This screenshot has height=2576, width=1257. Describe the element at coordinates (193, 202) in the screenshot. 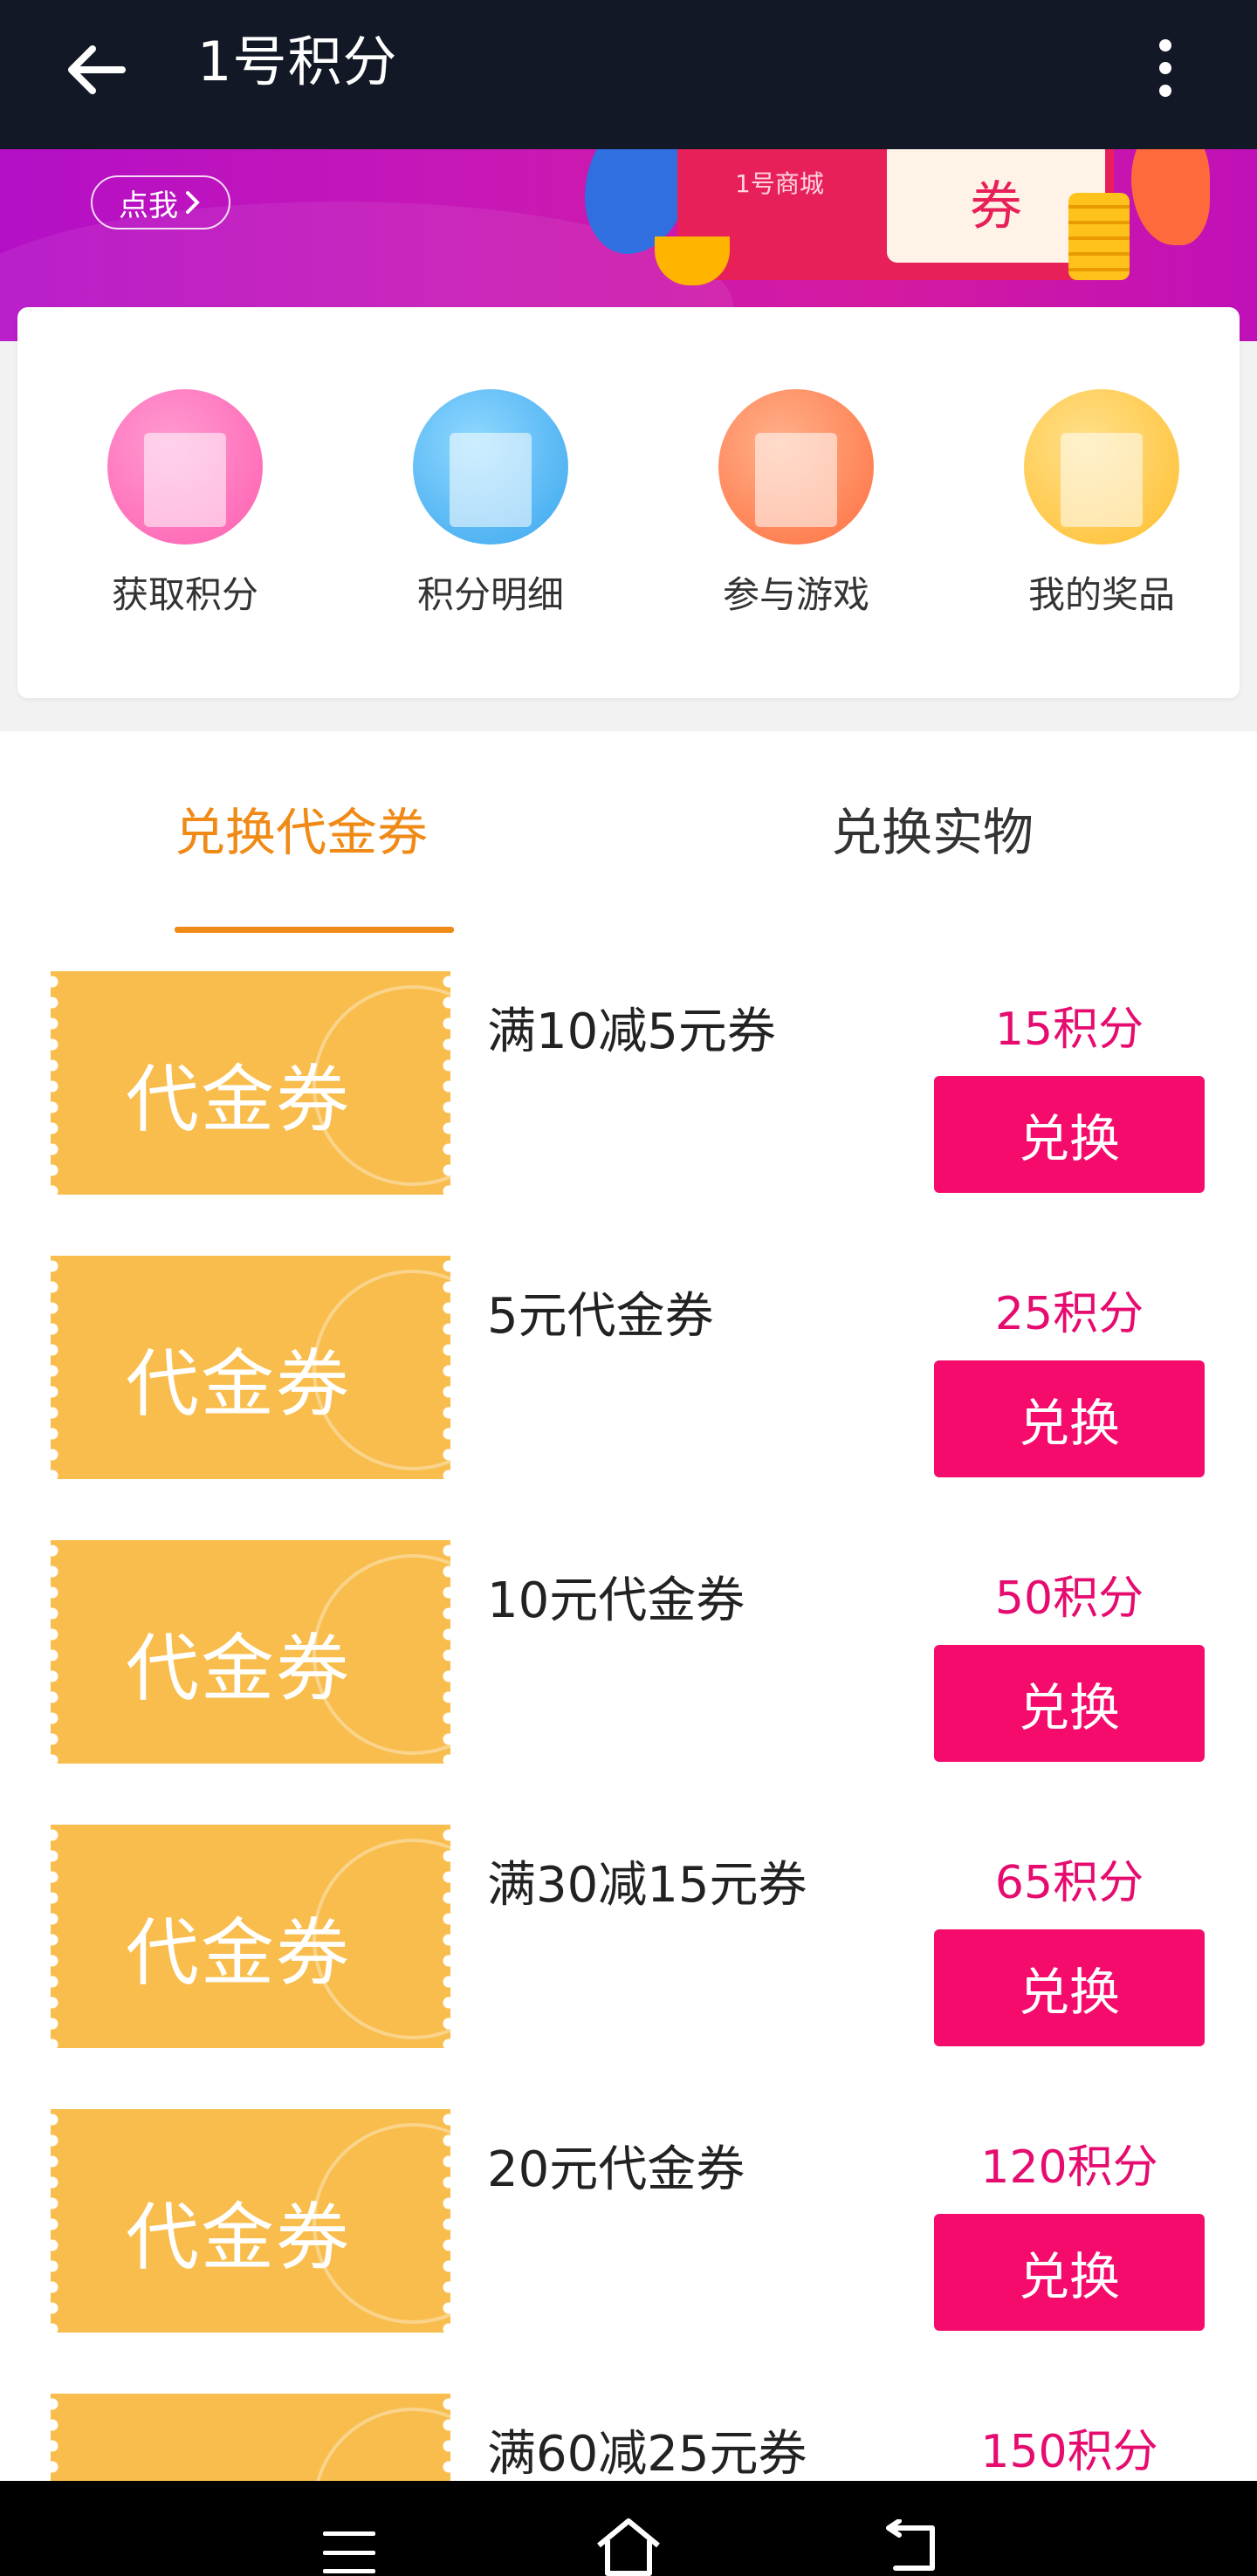

I see `chevron-right-icon` at that location.